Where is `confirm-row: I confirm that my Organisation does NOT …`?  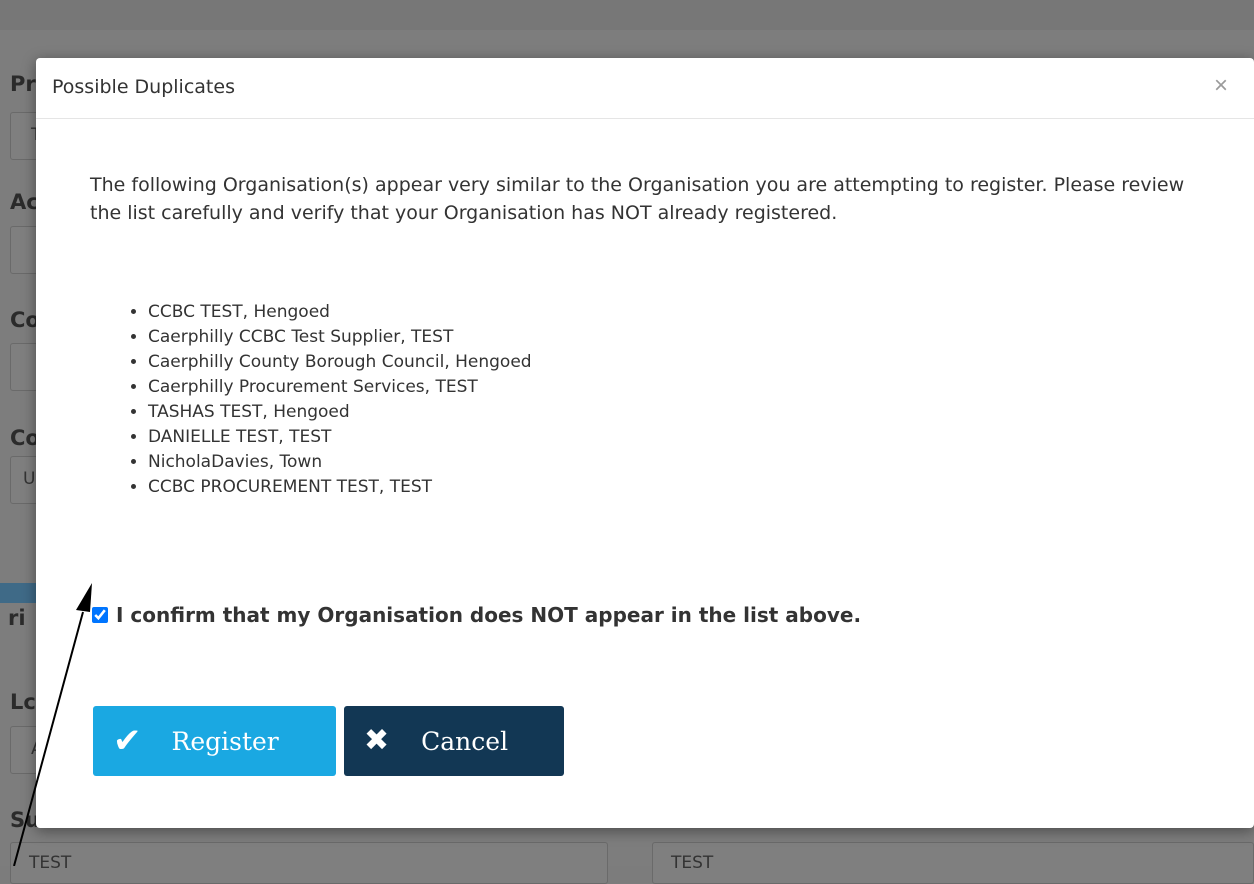 confirm-row: I confirm that my Organisation does NOT … is located at coordinates (476, 615).